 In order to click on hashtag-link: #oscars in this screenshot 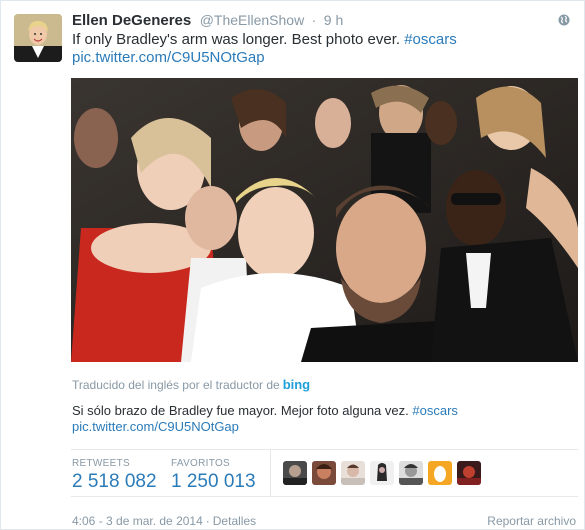, I will do `click(430, 39)`.